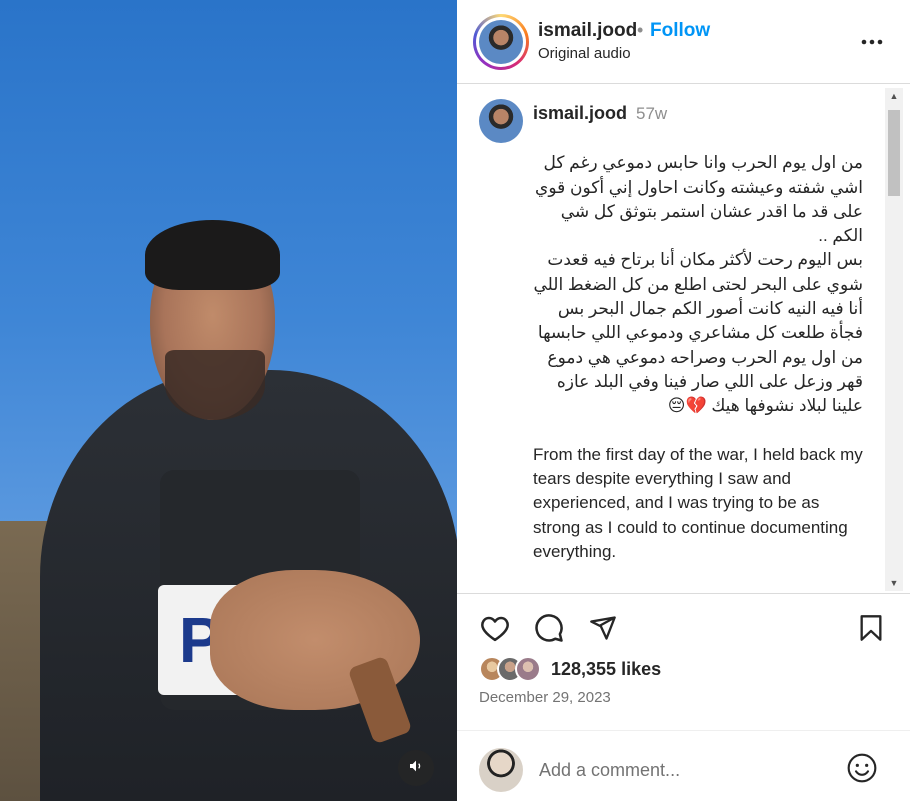 The image size is (910, 801). I want to click on more-icon, so click(872, 41).